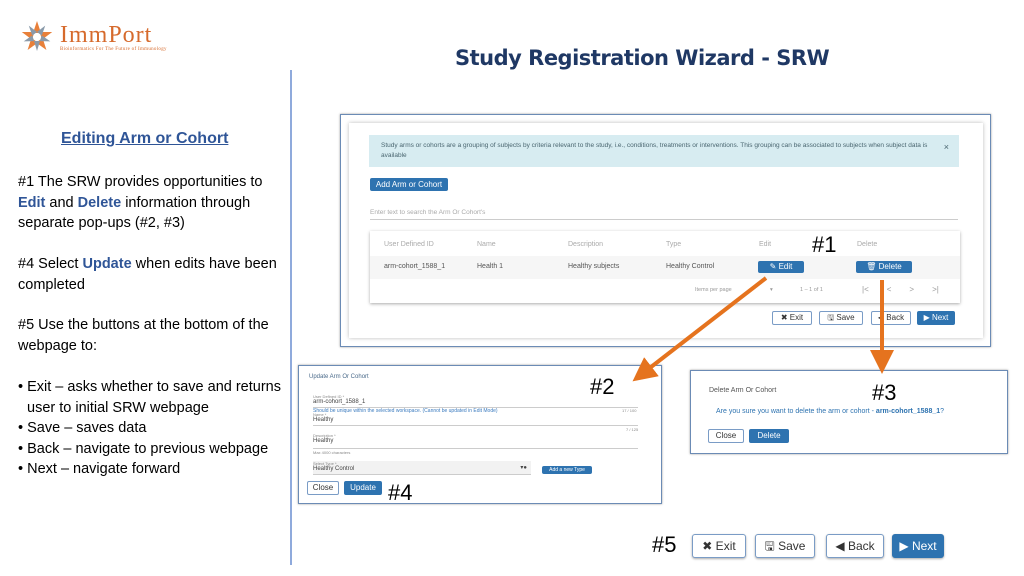 The width and height of the screenshot is (1024, 576). Describe the element at coordinates (664, 544) in the screenshot. I see `label-5: #5` at that location.